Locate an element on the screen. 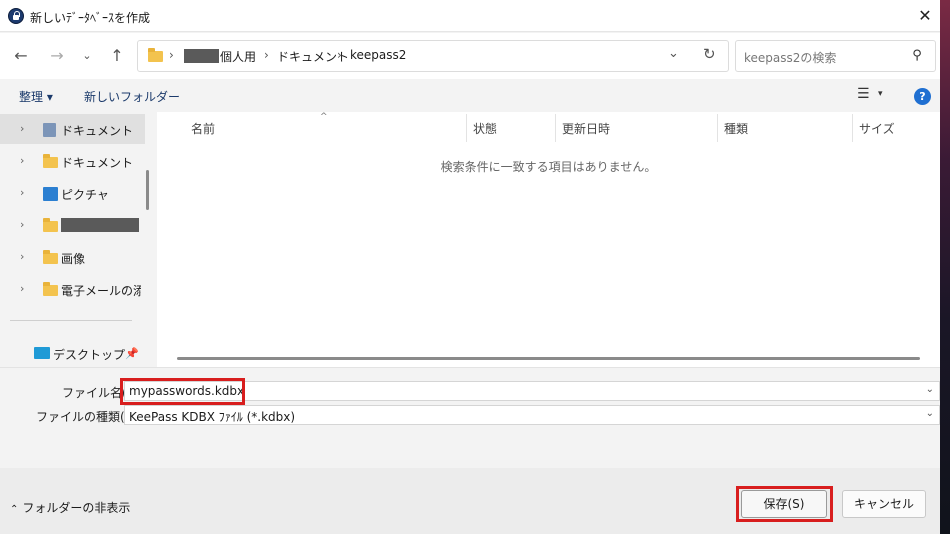 This screenshot has width=950, height=534. sort-caret-icon: ^ is located at coordinates (324, 117).